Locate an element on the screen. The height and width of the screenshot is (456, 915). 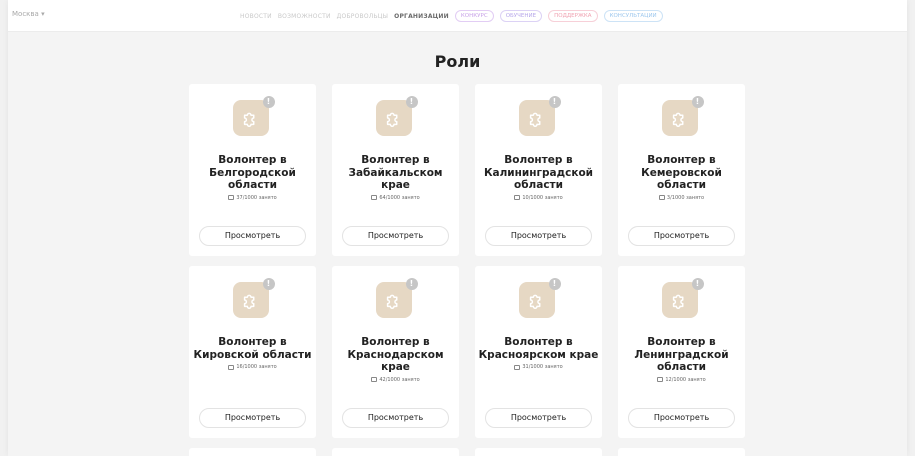
nav-pill-contest: КОНКУРС is located at coordinates (474, 16).